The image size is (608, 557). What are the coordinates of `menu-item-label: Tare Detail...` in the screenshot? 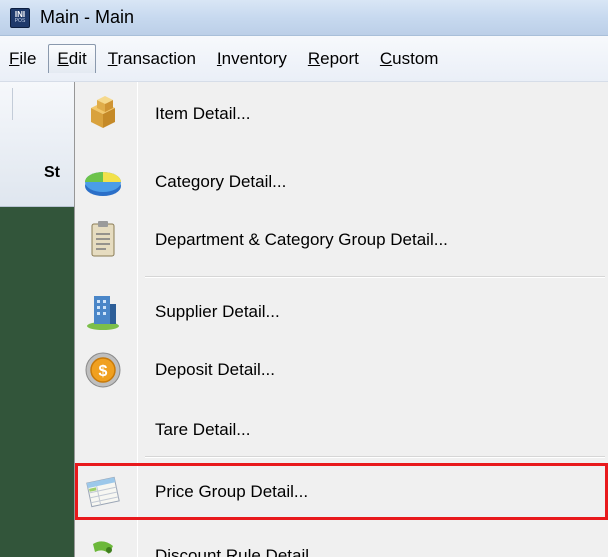 It's located at (203, 429).